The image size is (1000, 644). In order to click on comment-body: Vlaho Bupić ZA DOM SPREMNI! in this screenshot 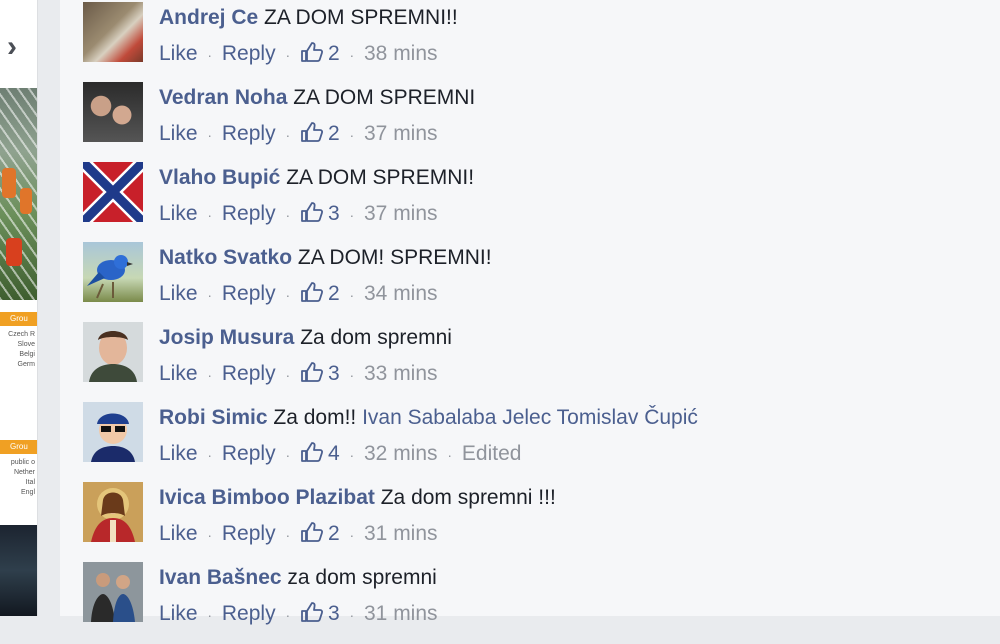, I will do `click(316, 178)`.